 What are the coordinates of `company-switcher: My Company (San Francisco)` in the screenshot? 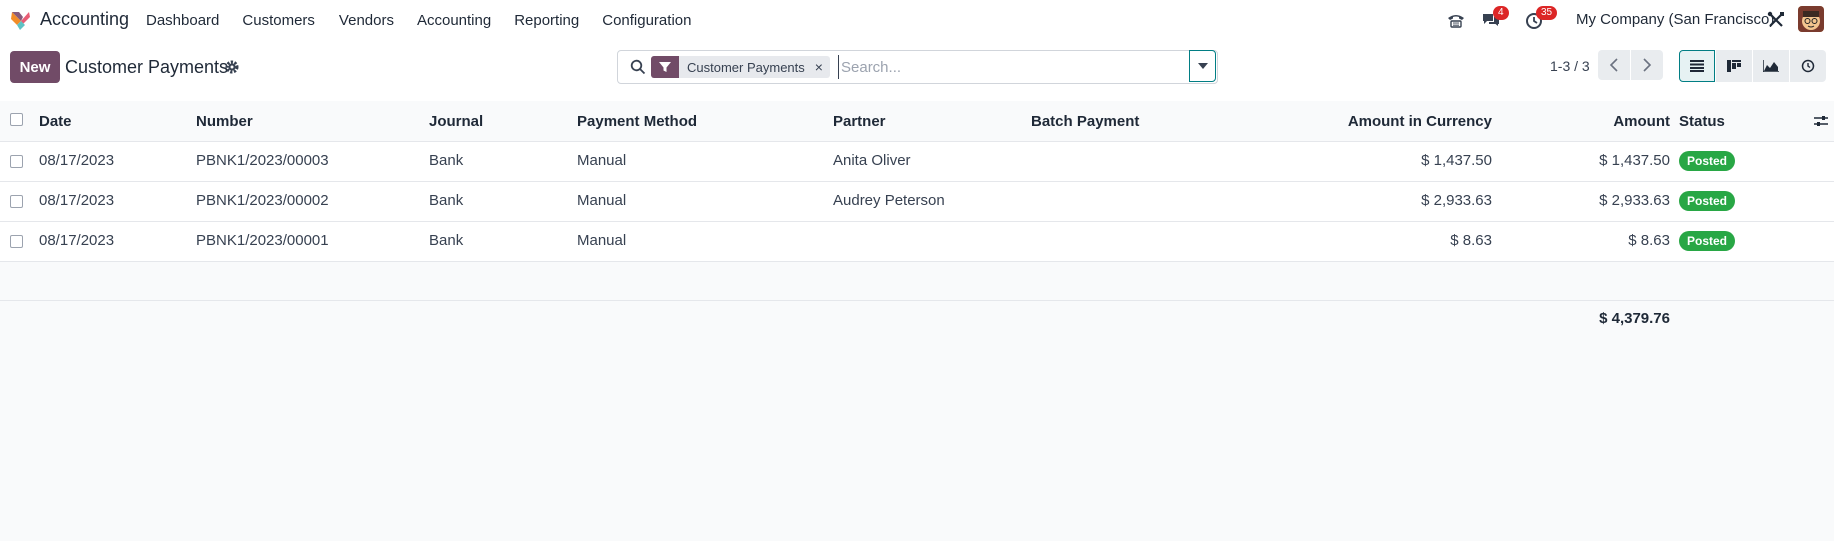 It's located at (1675, 19).